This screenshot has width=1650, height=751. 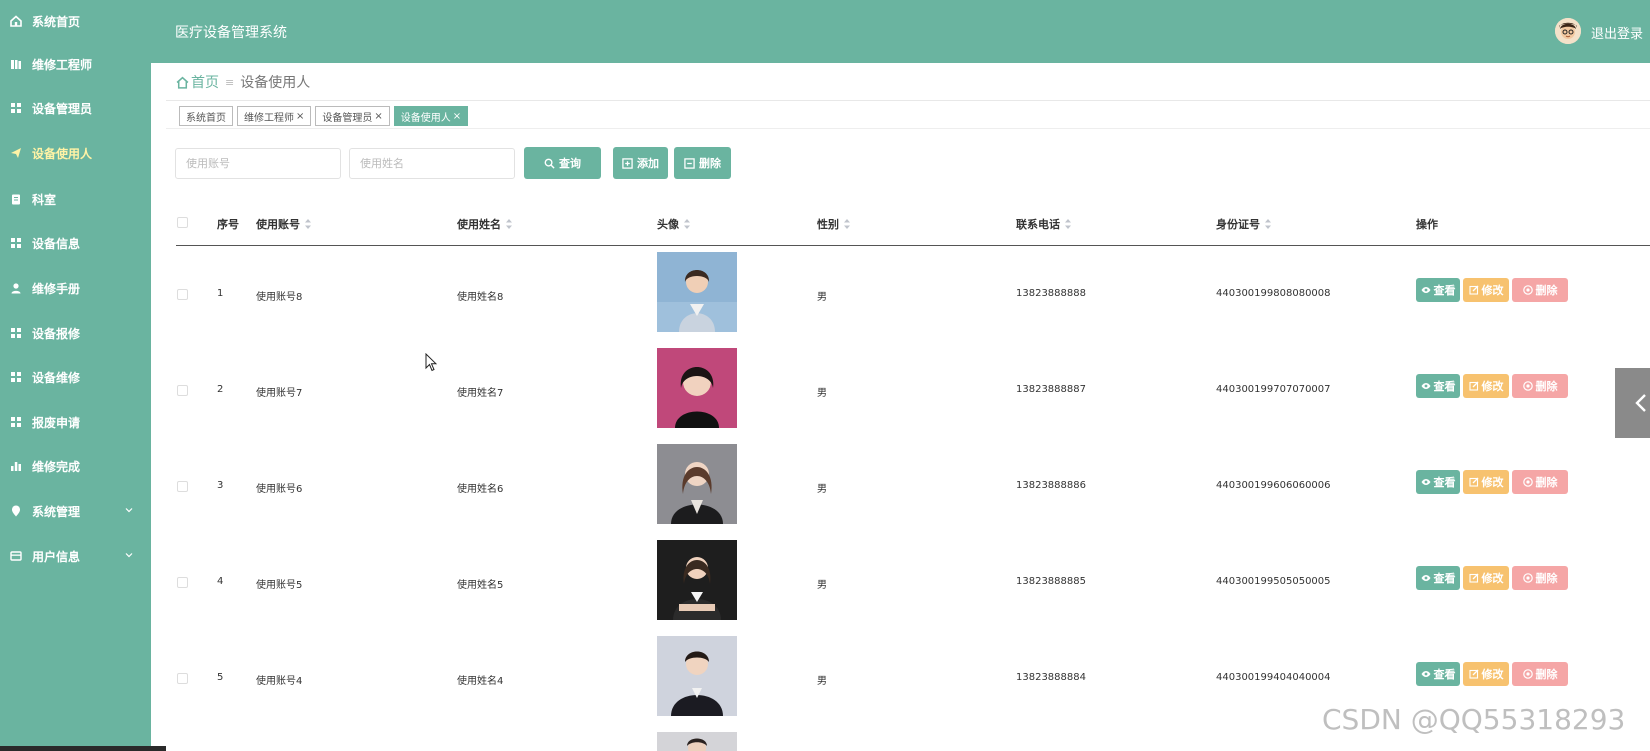 I want to click on header-label: 使用账号, so click(x=278, y=224).